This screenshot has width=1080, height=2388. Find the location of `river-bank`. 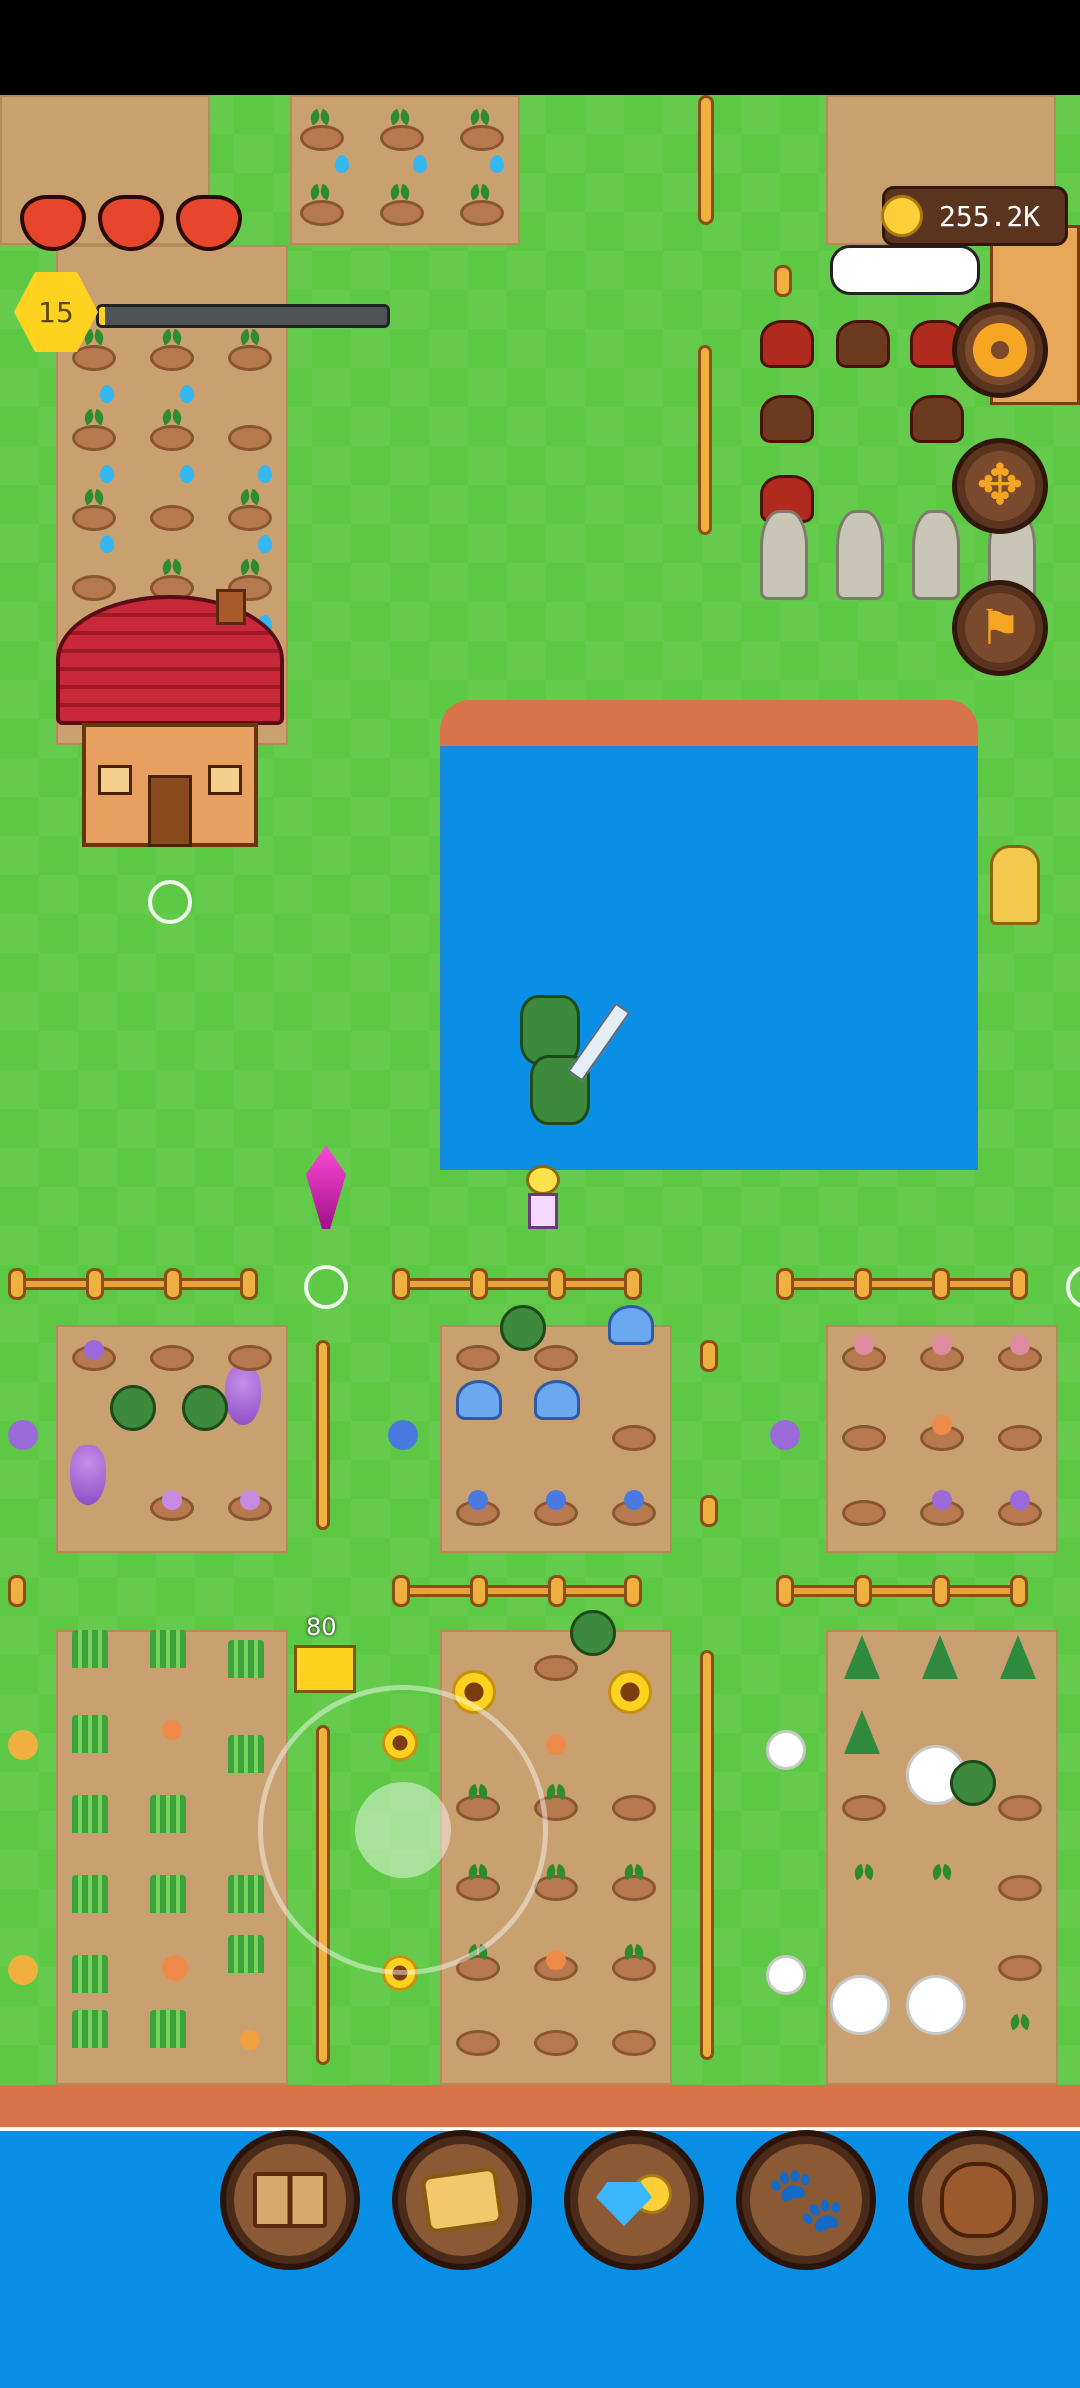

river-bank is located at coordinates (540, 2108).